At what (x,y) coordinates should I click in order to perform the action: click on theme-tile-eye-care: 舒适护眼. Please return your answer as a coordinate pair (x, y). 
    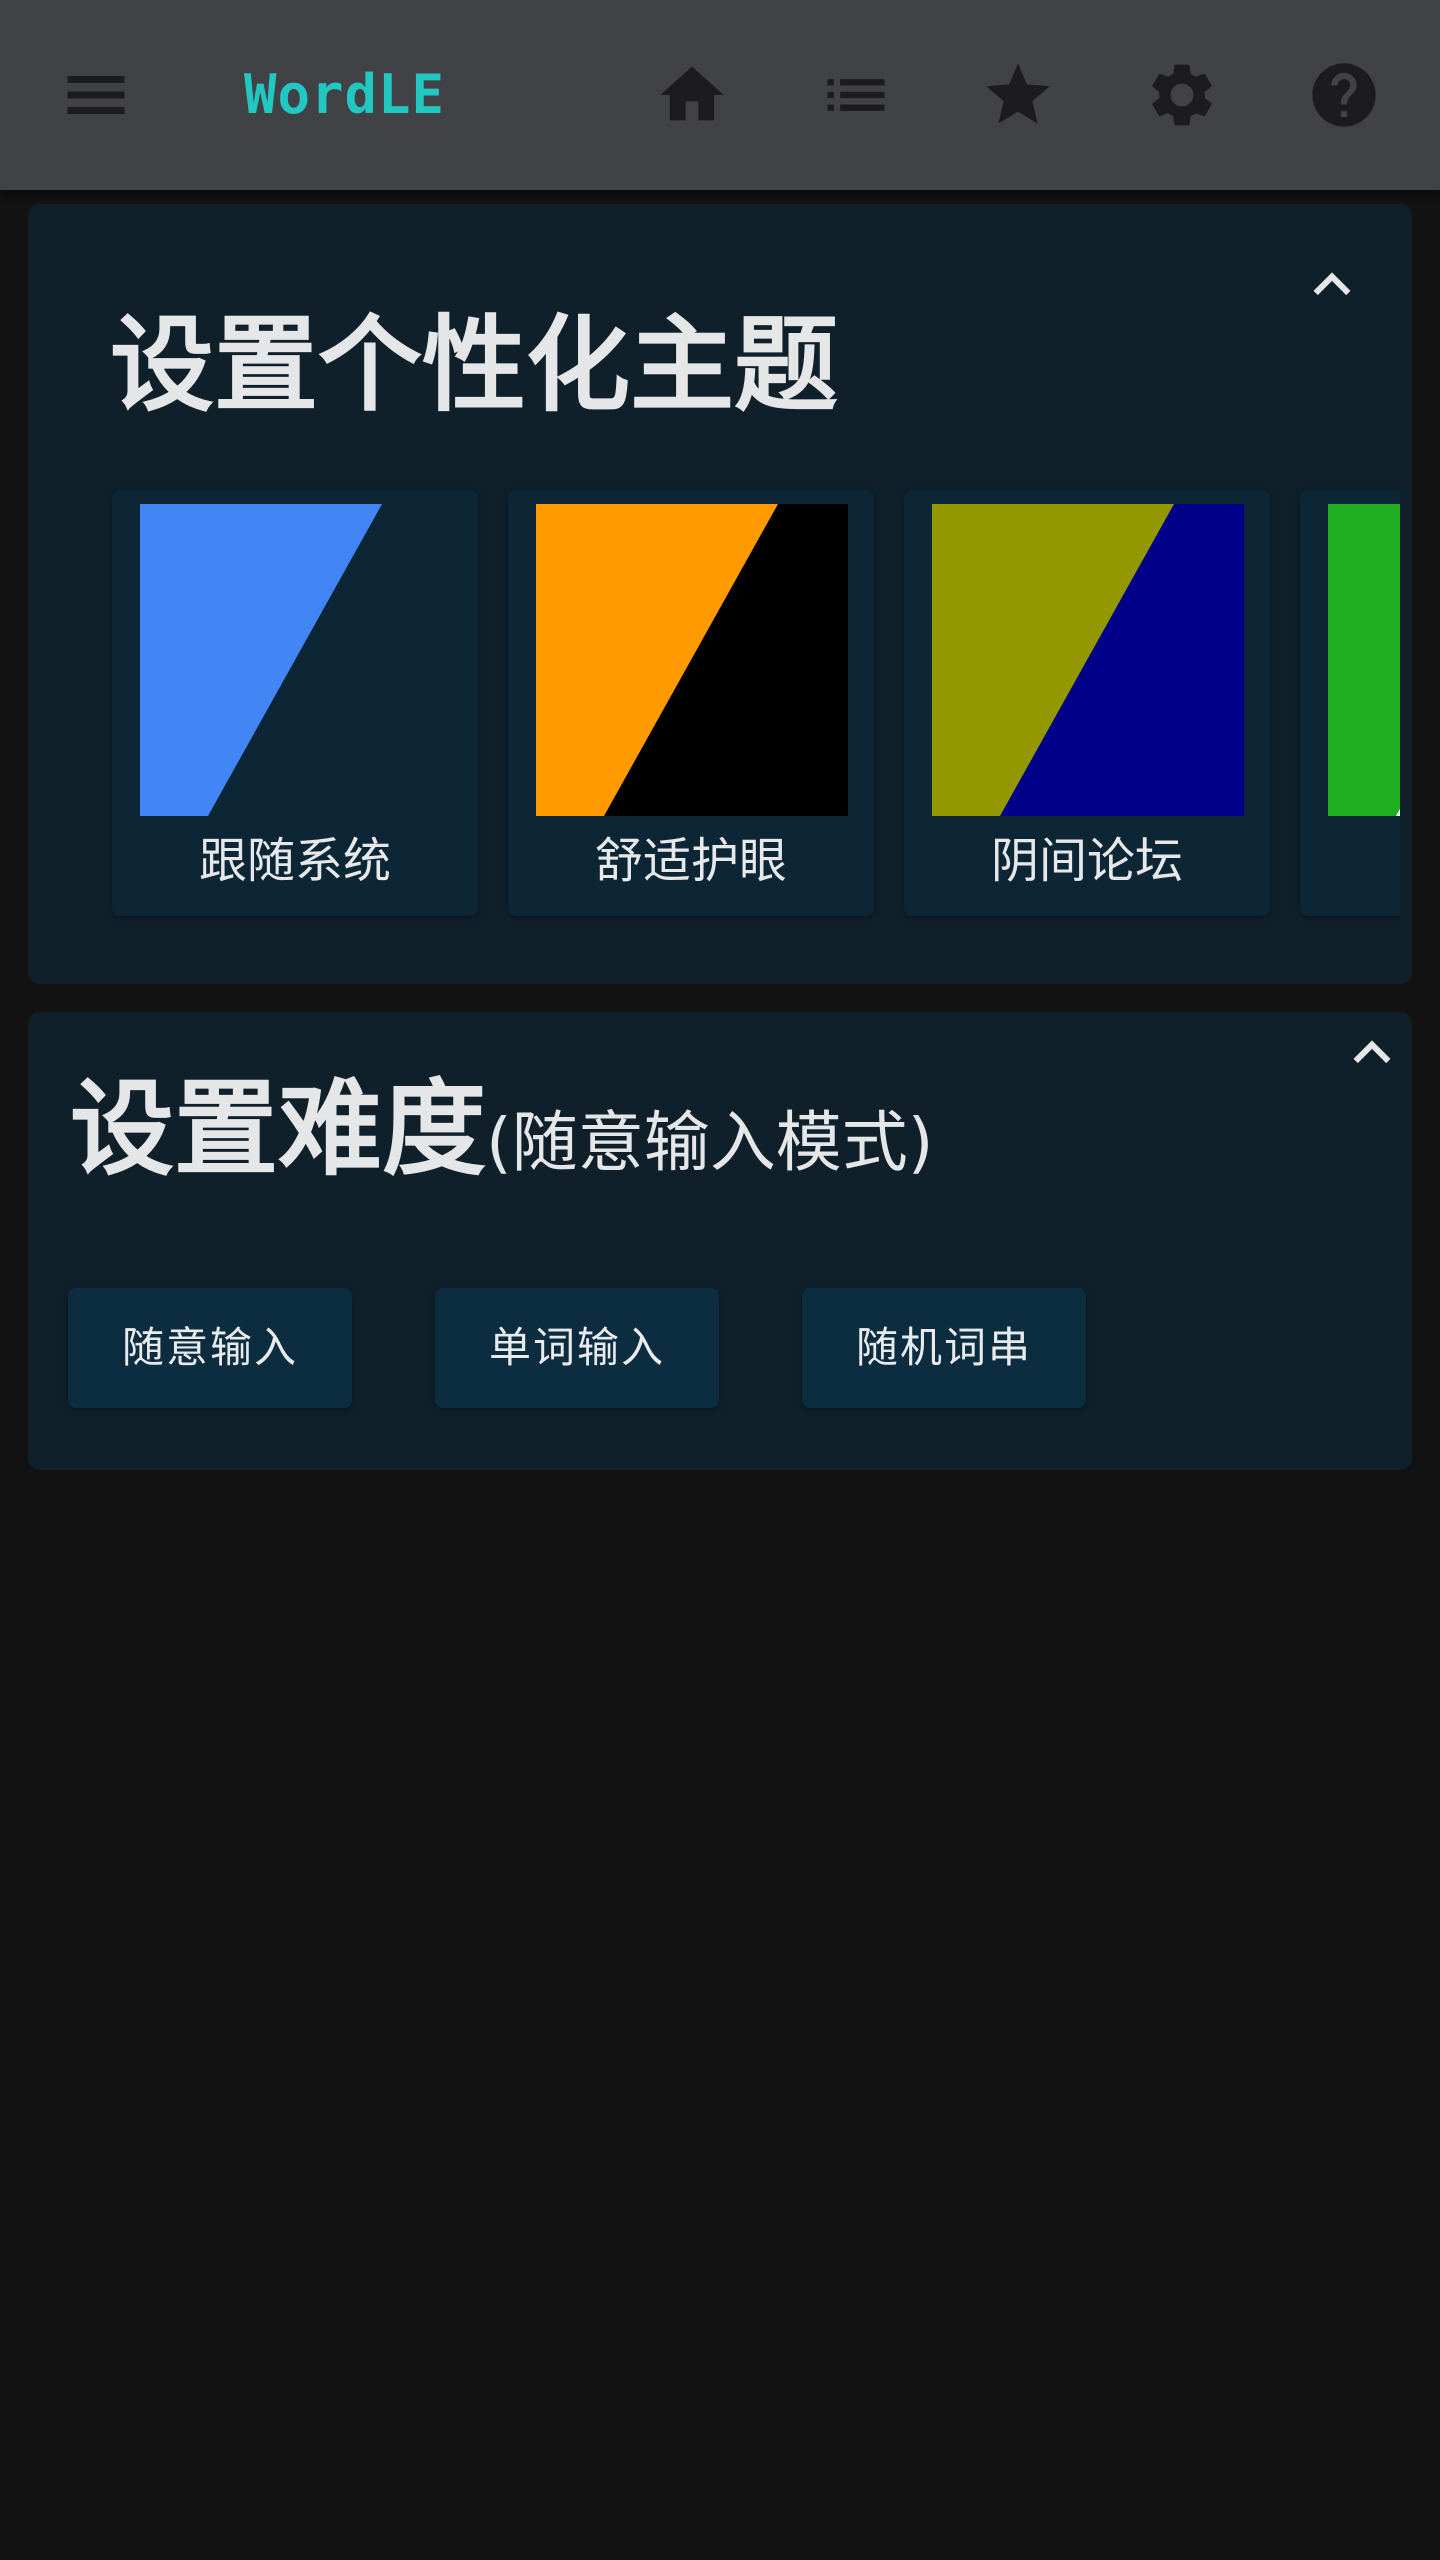
    Looking at the image, I should click on (691, 703).